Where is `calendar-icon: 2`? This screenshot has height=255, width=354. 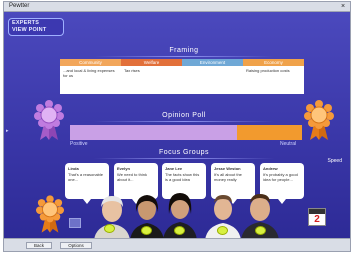 calendar-icon: 2 is located at coordinates (317, 217).